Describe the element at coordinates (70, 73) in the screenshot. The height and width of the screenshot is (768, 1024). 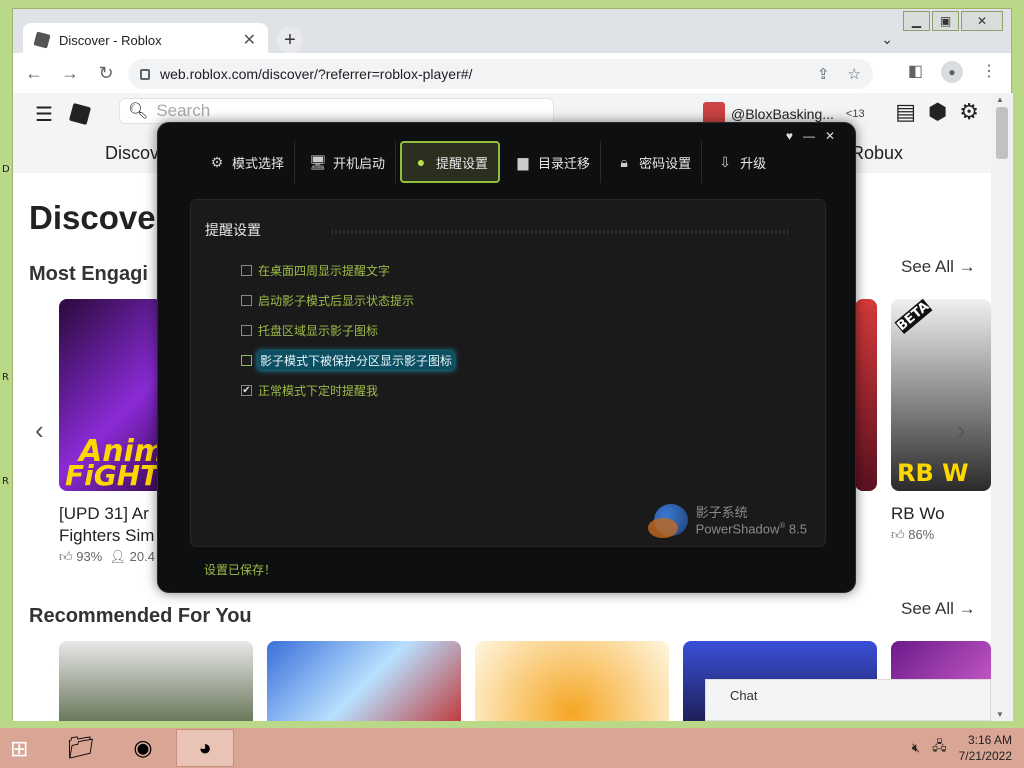
I see `forward-icon: →` at that location.